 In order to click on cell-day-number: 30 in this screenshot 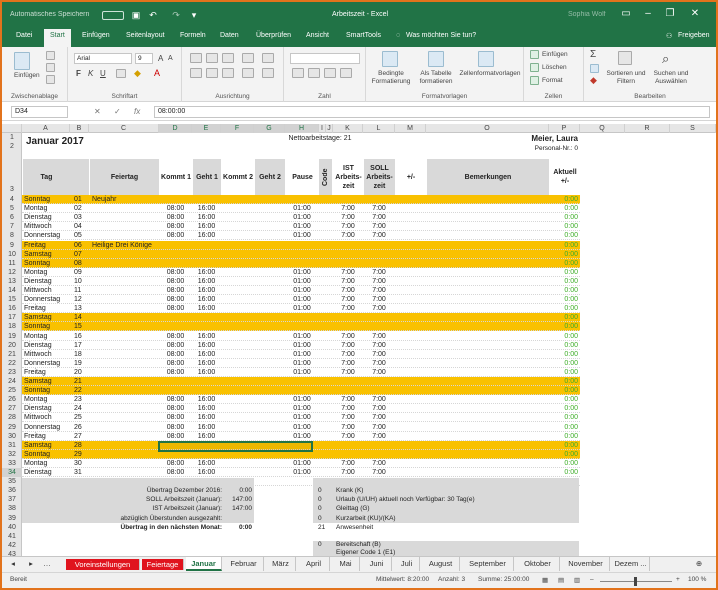, I will do `click(81, 463)`.